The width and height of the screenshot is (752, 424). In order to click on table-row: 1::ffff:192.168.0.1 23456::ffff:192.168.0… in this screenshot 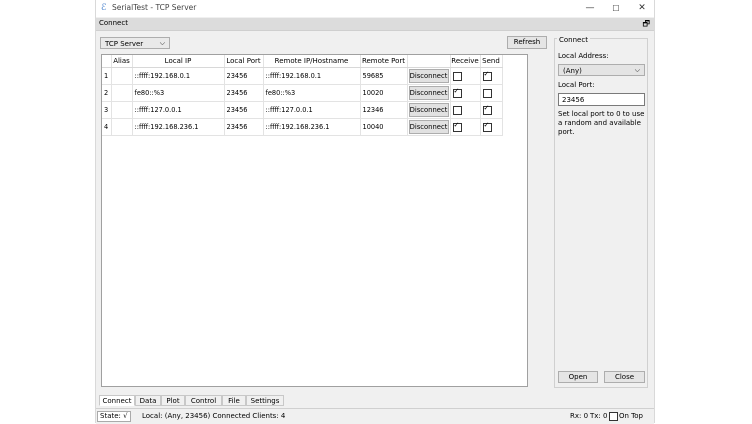, I will do `click(302, 76)`.